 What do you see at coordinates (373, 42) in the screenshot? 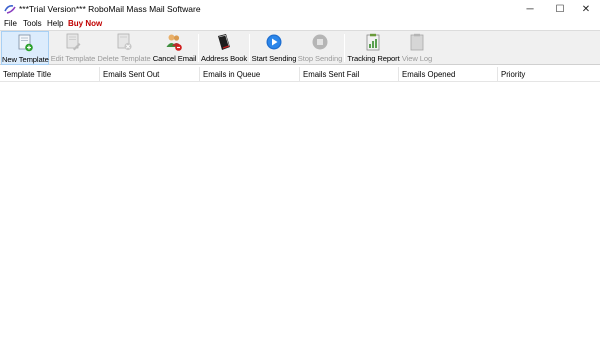
I see `report-icon` at bounding box center [373, 42].